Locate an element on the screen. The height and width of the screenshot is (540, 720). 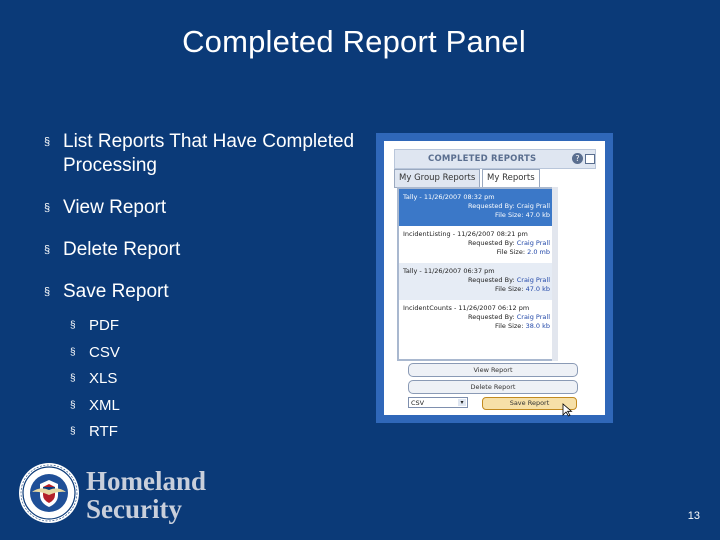
sub-bullet-item: § XML is located at coordinates (95, 406).